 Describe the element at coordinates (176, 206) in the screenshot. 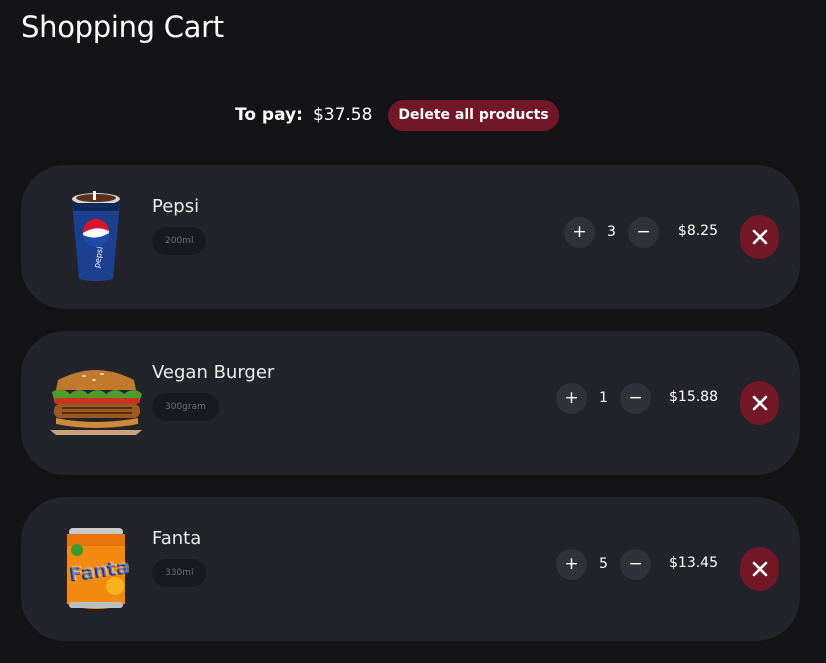

I see `item-name: Pepsi` at that location.